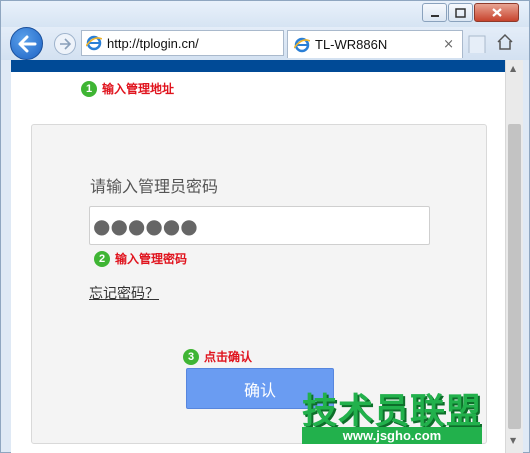 The image size is (530, 453). Describe the element at coordinates (258, 66) in the screenshot. I see `header-stripe` at that location.